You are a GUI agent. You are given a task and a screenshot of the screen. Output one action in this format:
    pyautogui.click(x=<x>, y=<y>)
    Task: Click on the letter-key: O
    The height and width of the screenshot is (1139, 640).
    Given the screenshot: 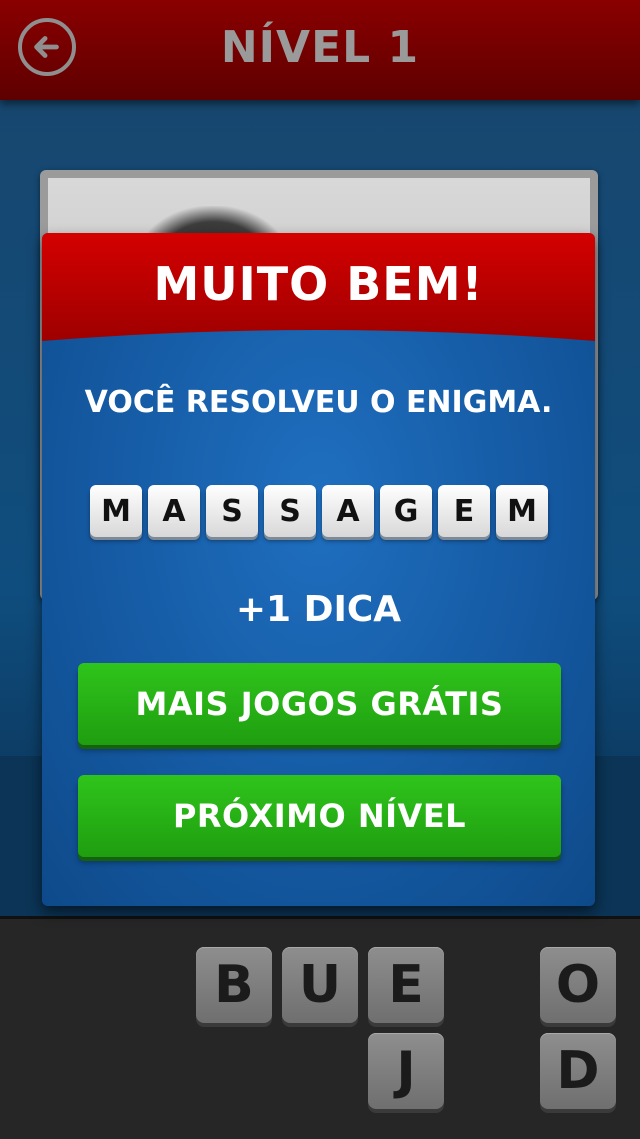 What is the action you would take?
    pyautogui.click(x=578, y=985)
    